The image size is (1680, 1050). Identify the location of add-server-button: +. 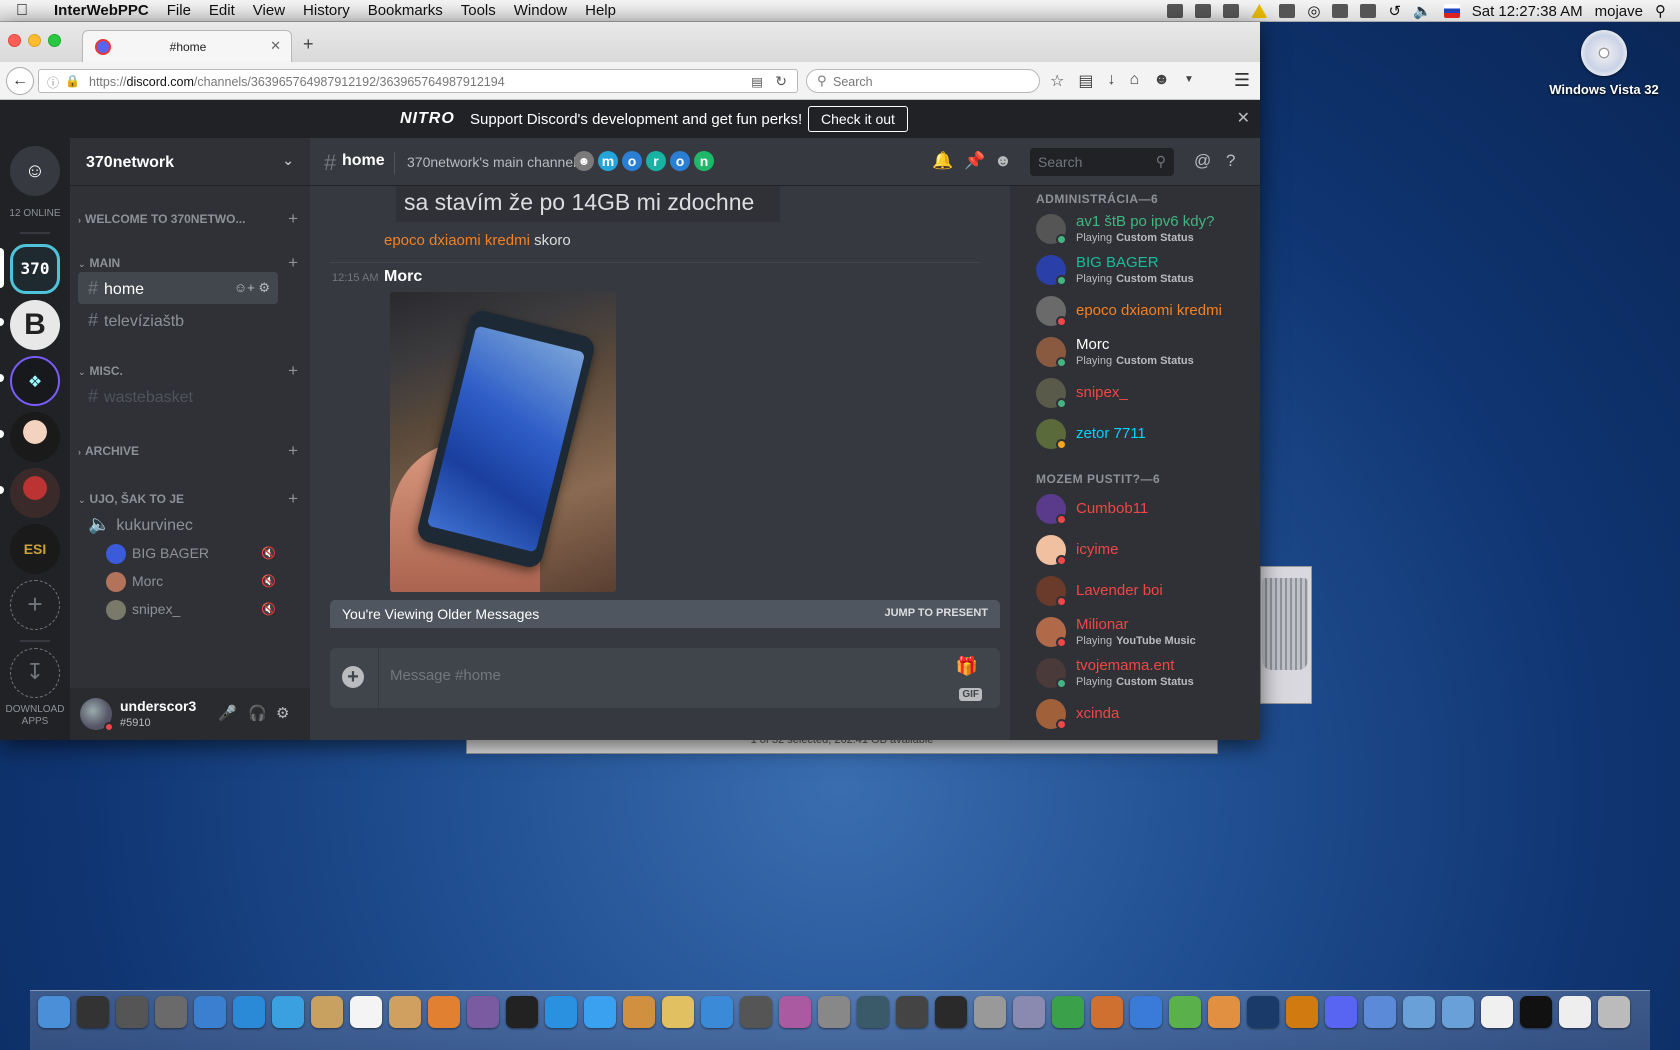
(35, 605).